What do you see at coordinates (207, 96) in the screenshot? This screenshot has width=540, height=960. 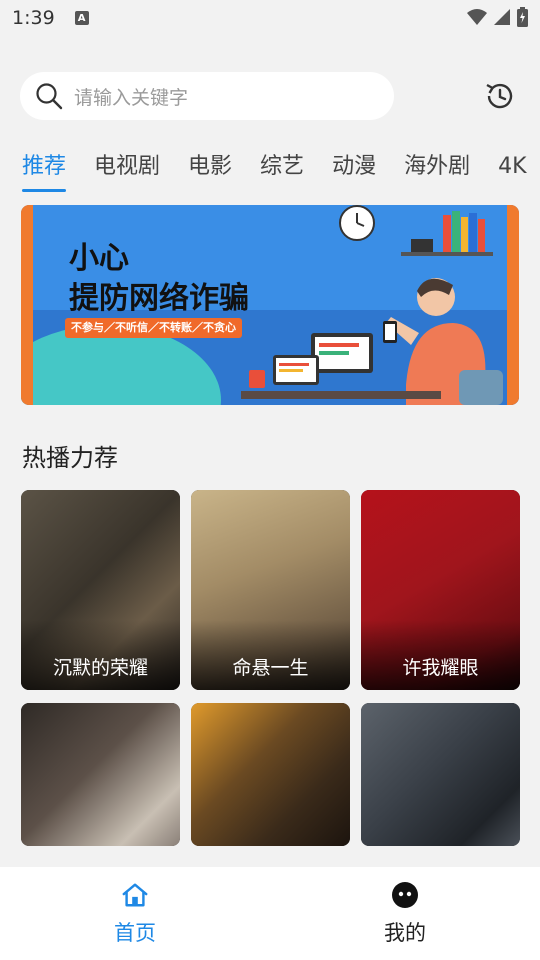 I see `search-input: 请输入关键字` at bounding box center [207, 96].